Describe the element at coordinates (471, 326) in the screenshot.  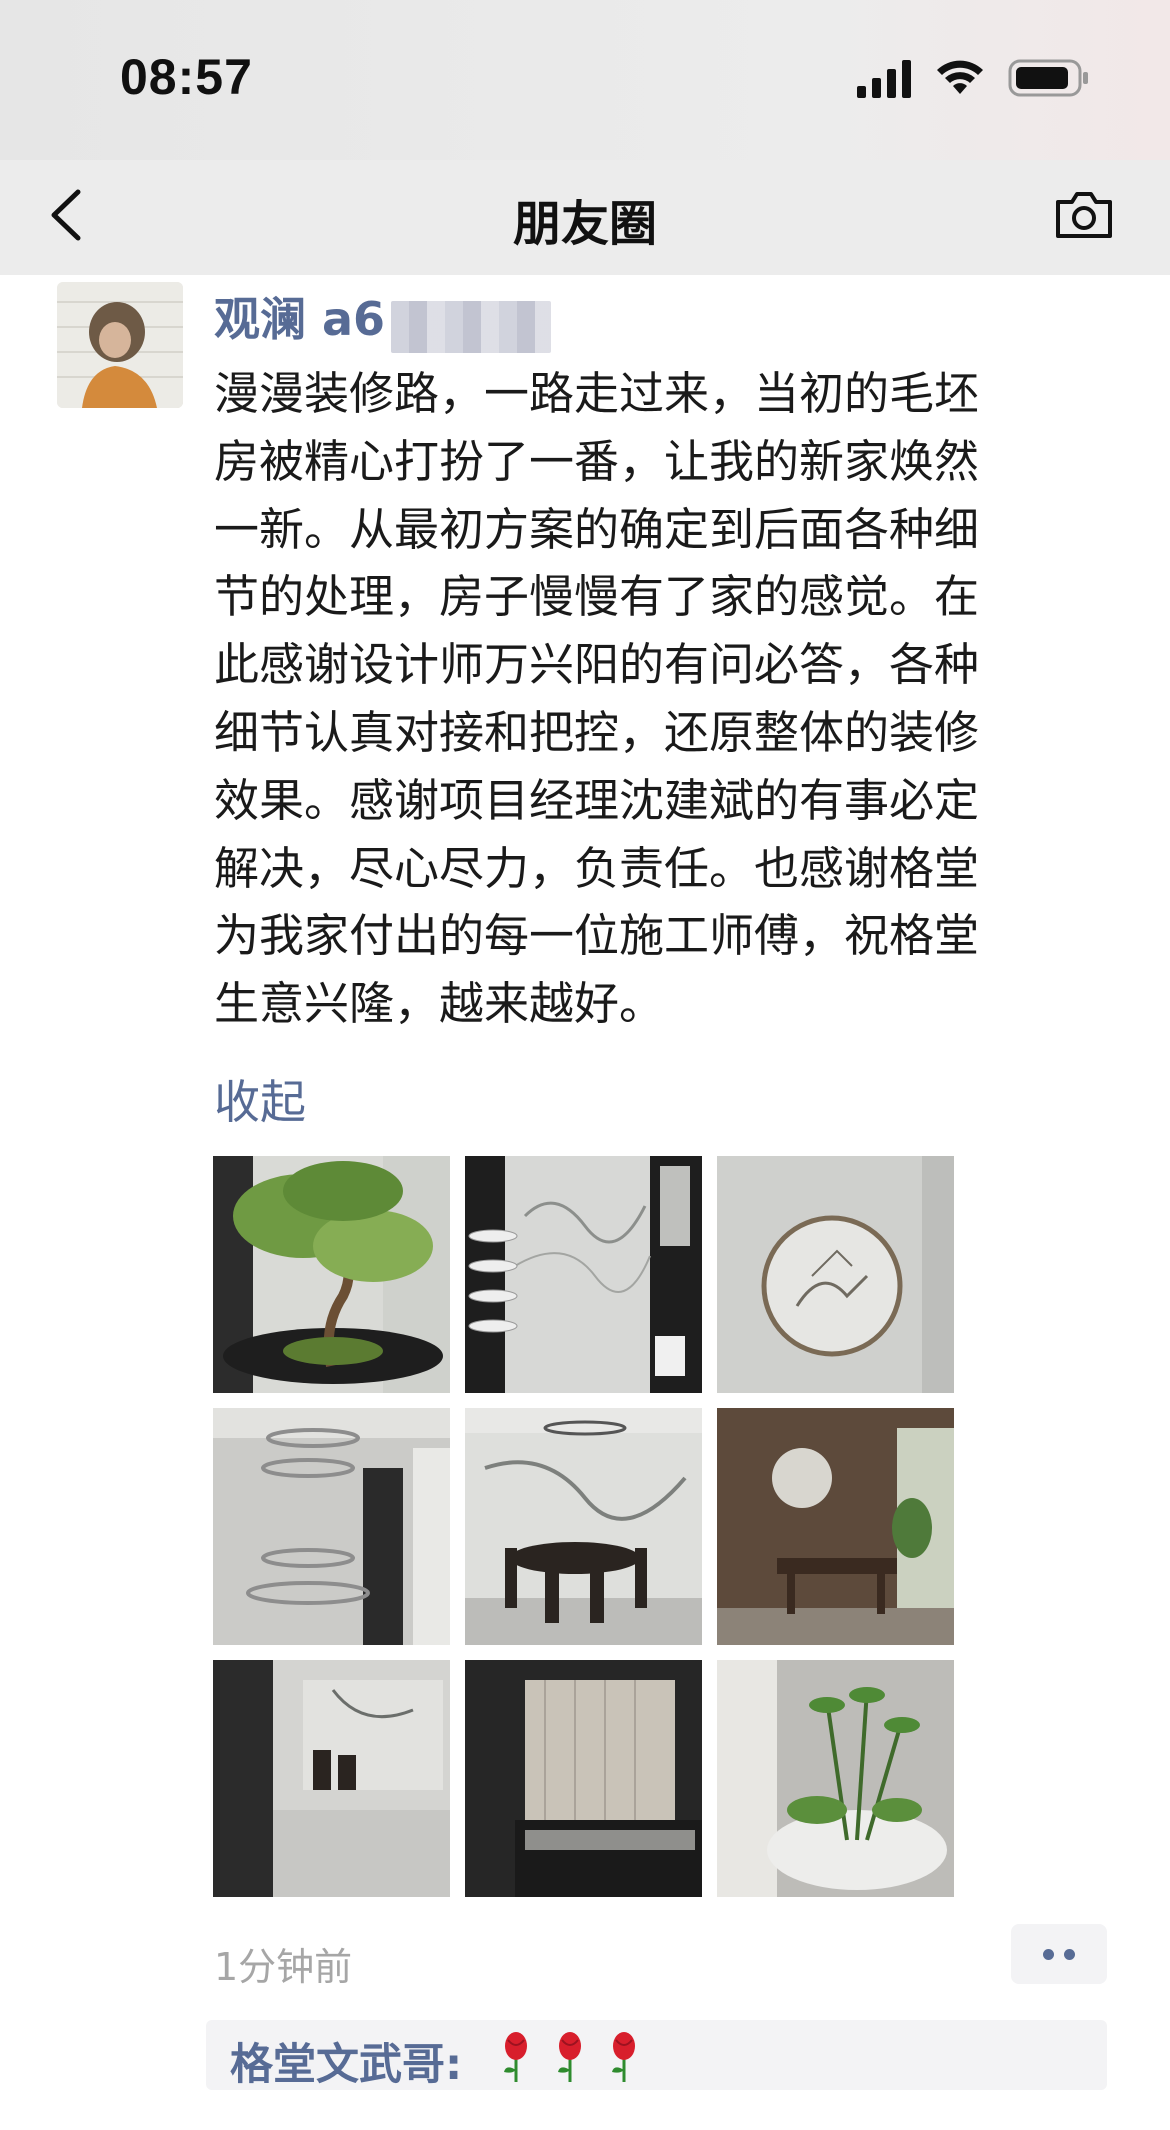
I see `redacted-name-blur` at that location.